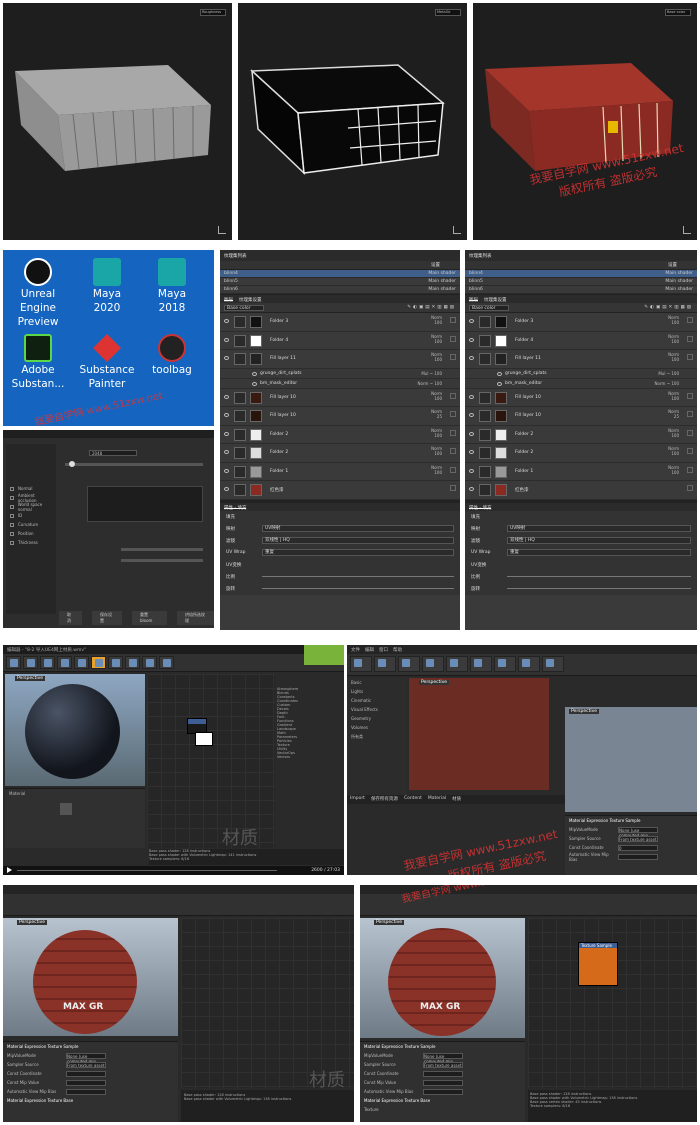 The image size is (700, 1125). Describe the element at coordinates (195, 618) in the screenshot. I see `bake-button: 烘焙所选纹理` at that location.